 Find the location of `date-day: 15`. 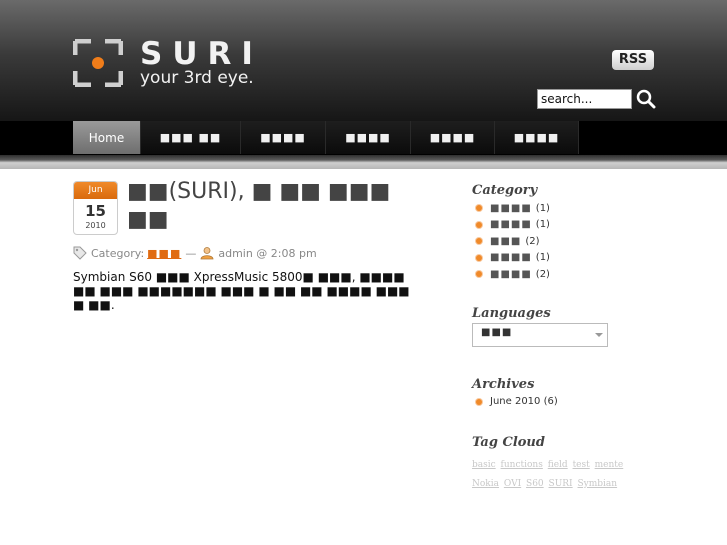

date-day: 15 is located at coordinates (95, 211).